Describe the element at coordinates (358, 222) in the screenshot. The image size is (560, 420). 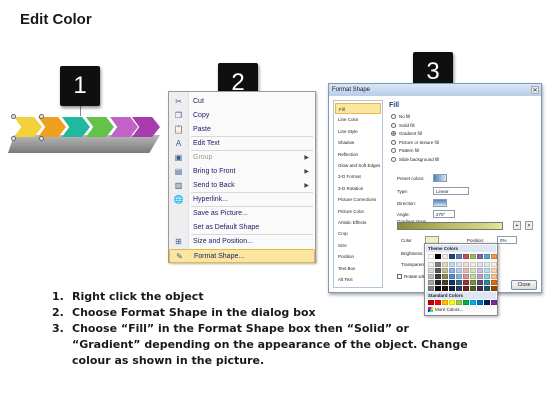
I see `nav-item-artistic-effects: Artistic Effects` at that location.